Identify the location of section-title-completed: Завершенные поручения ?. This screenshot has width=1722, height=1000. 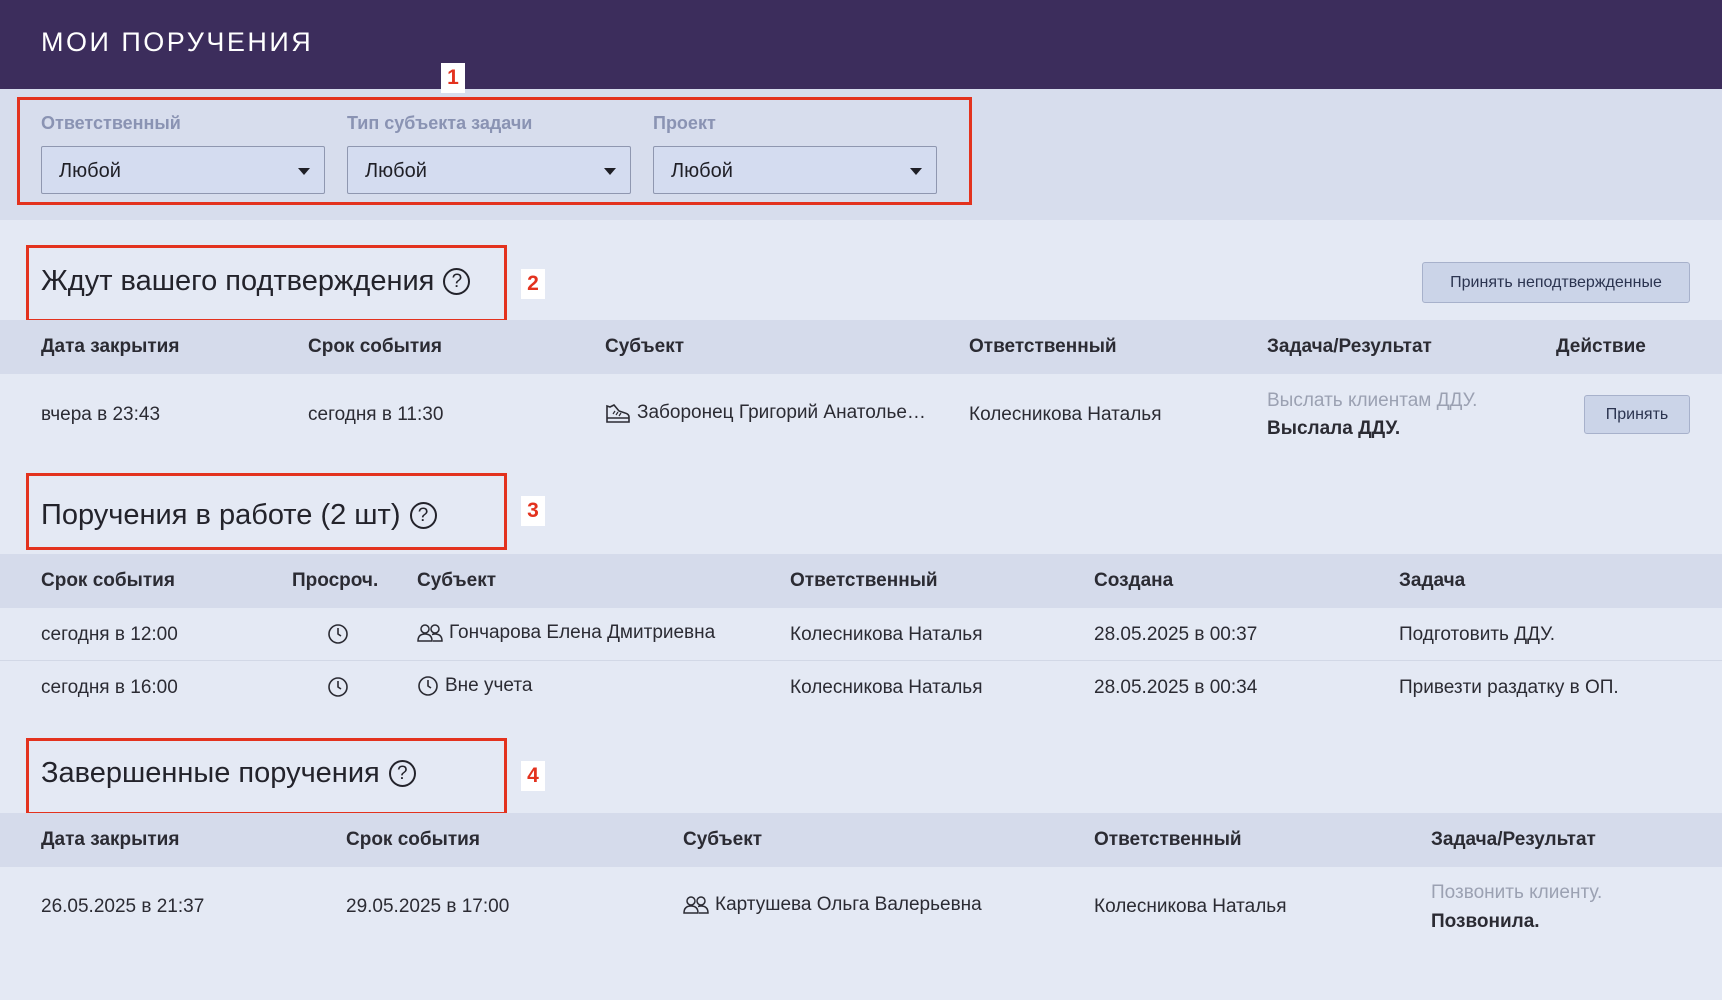
(228, 773).